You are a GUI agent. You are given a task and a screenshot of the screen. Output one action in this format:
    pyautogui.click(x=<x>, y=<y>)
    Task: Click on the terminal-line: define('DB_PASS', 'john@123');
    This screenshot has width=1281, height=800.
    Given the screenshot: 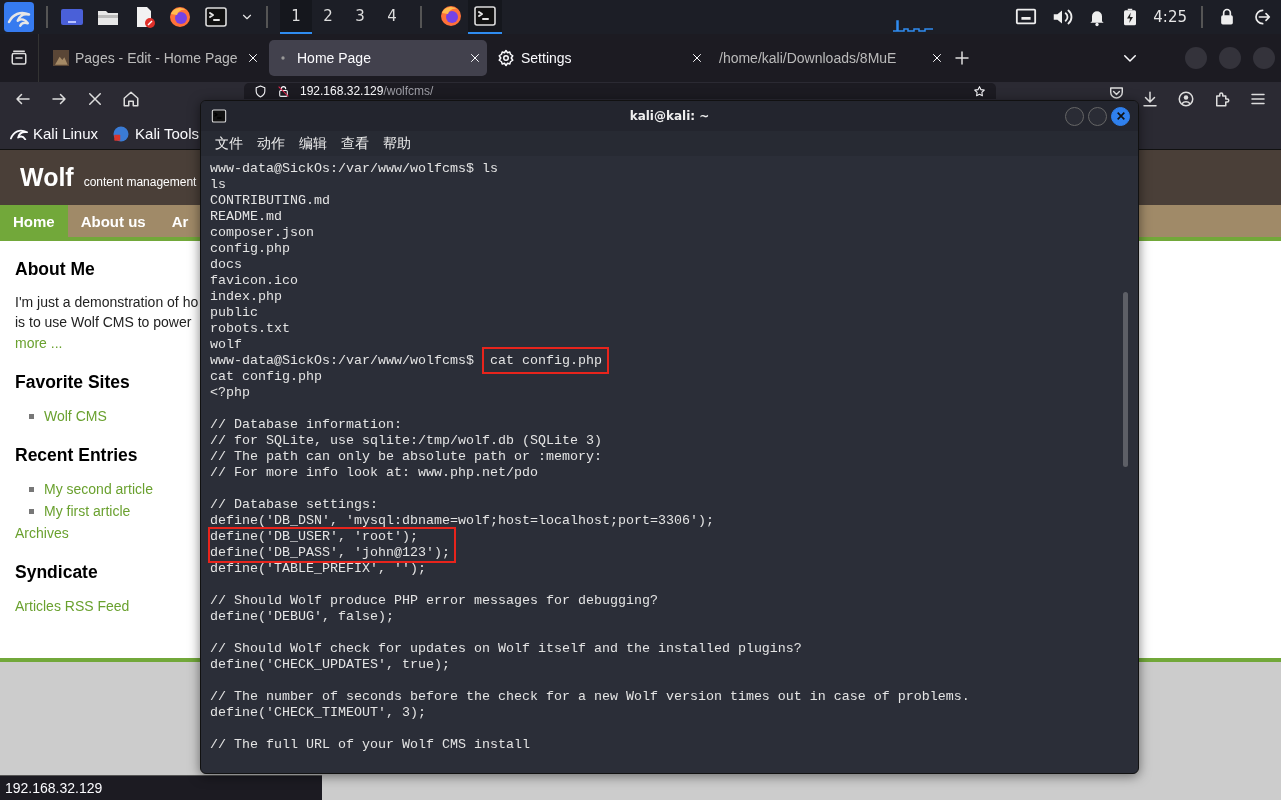 What is the action you would take?
    pyautogui.click(x=330, y=553)
    